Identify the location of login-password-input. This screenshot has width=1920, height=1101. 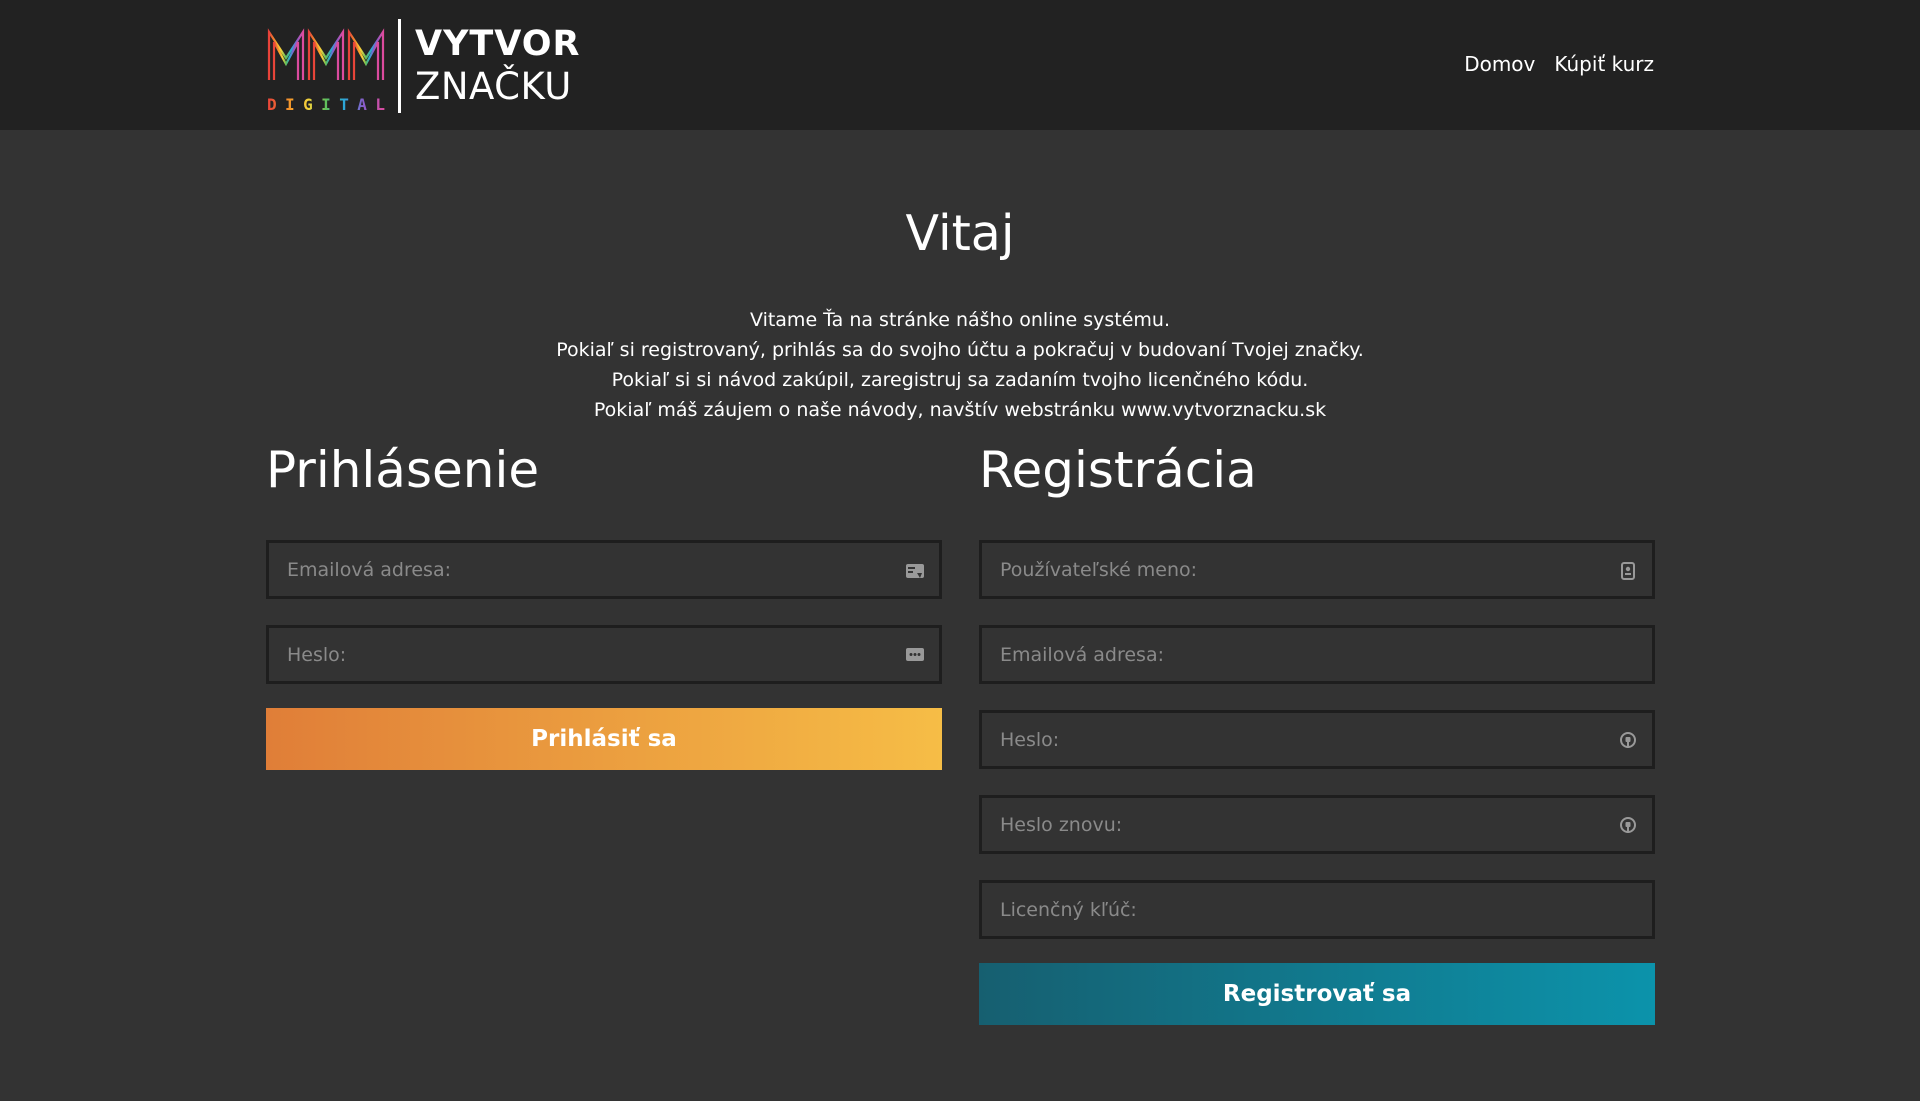
(604, 654).